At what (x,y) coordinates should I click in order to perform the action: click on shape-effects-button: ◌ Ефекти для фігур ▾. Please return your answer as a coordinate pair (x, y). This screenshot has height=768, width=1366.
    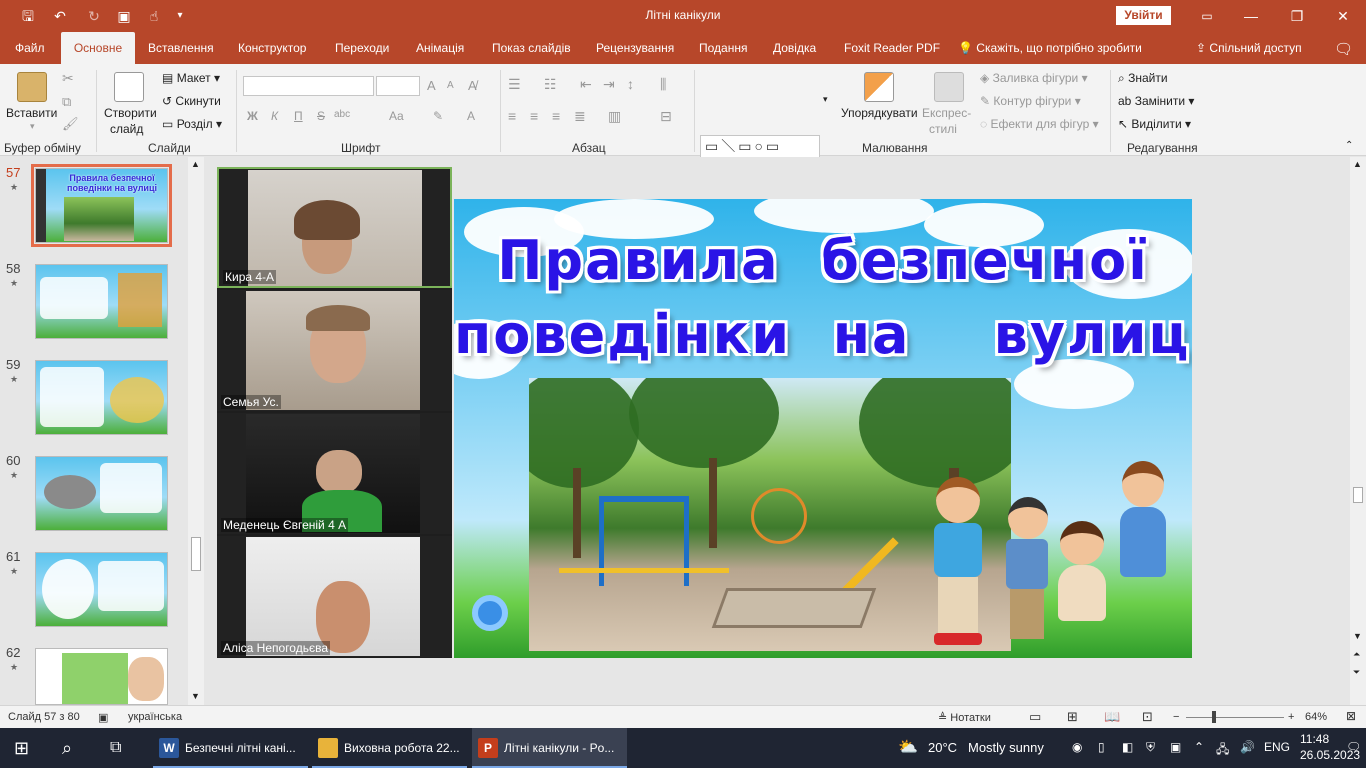
    Looking at the image, I should click on (1039, 124).